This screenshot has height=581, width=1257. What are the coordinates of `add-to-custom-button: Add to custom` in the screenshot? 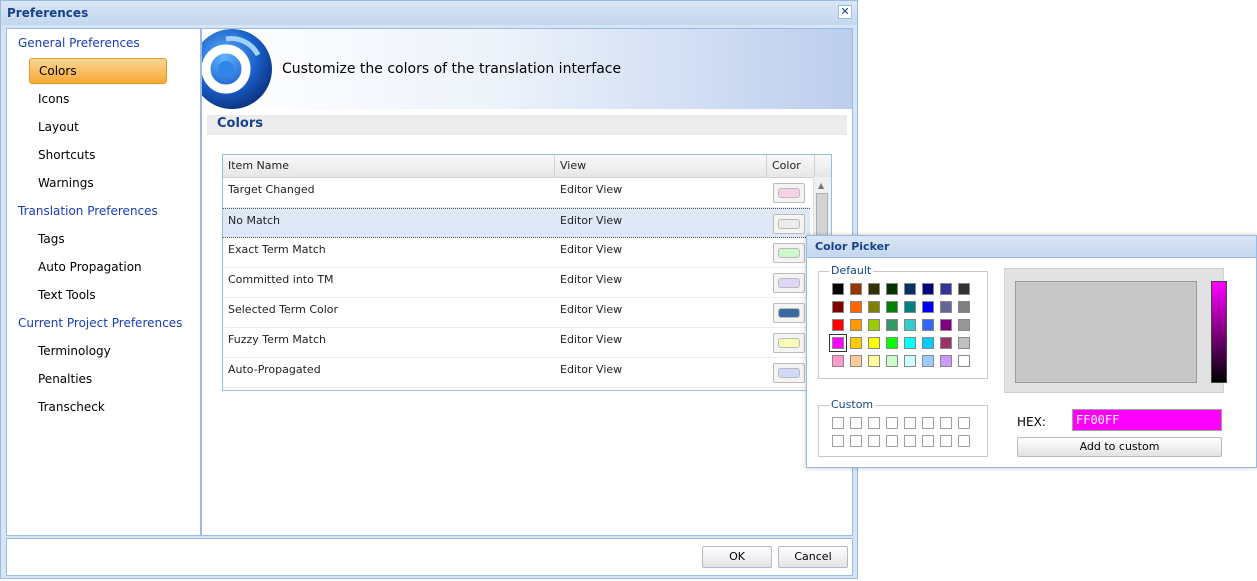 It's located at (1119, 447).